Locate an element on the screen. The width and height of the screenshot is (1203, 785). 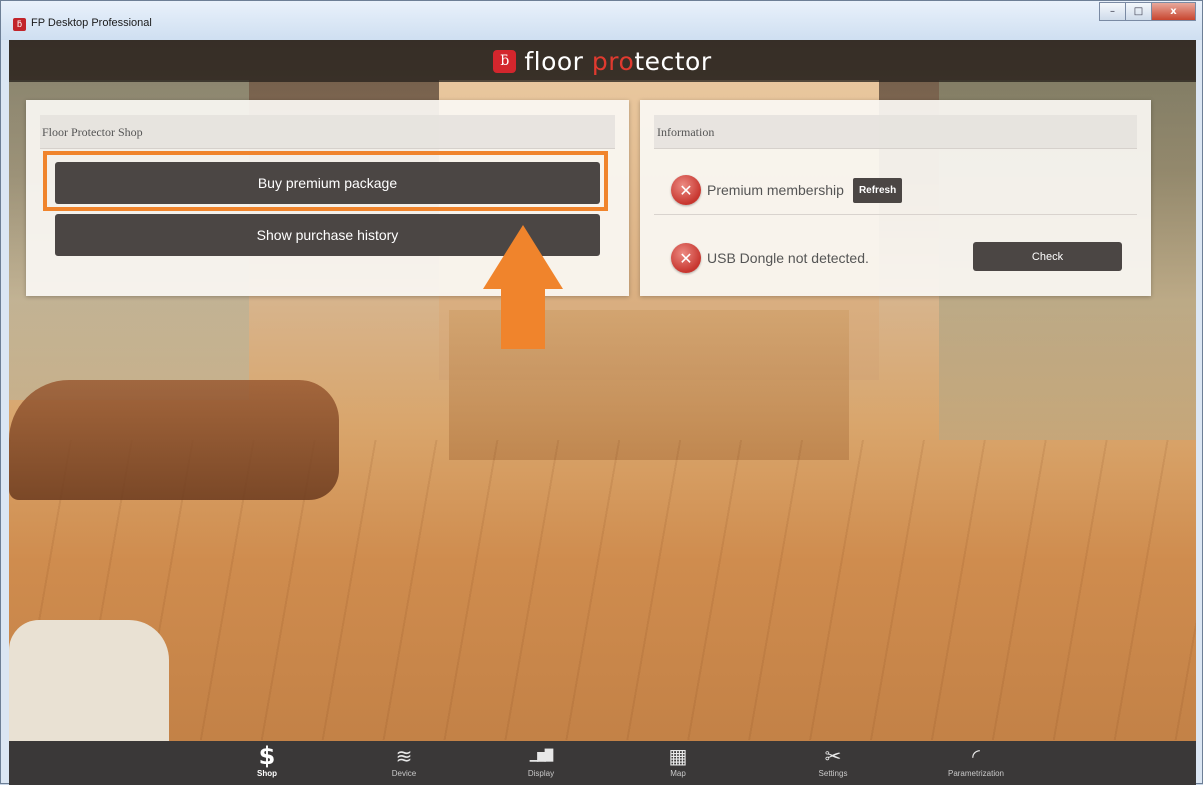
logo-text-accent: pro is located at coordinates (613, 61).